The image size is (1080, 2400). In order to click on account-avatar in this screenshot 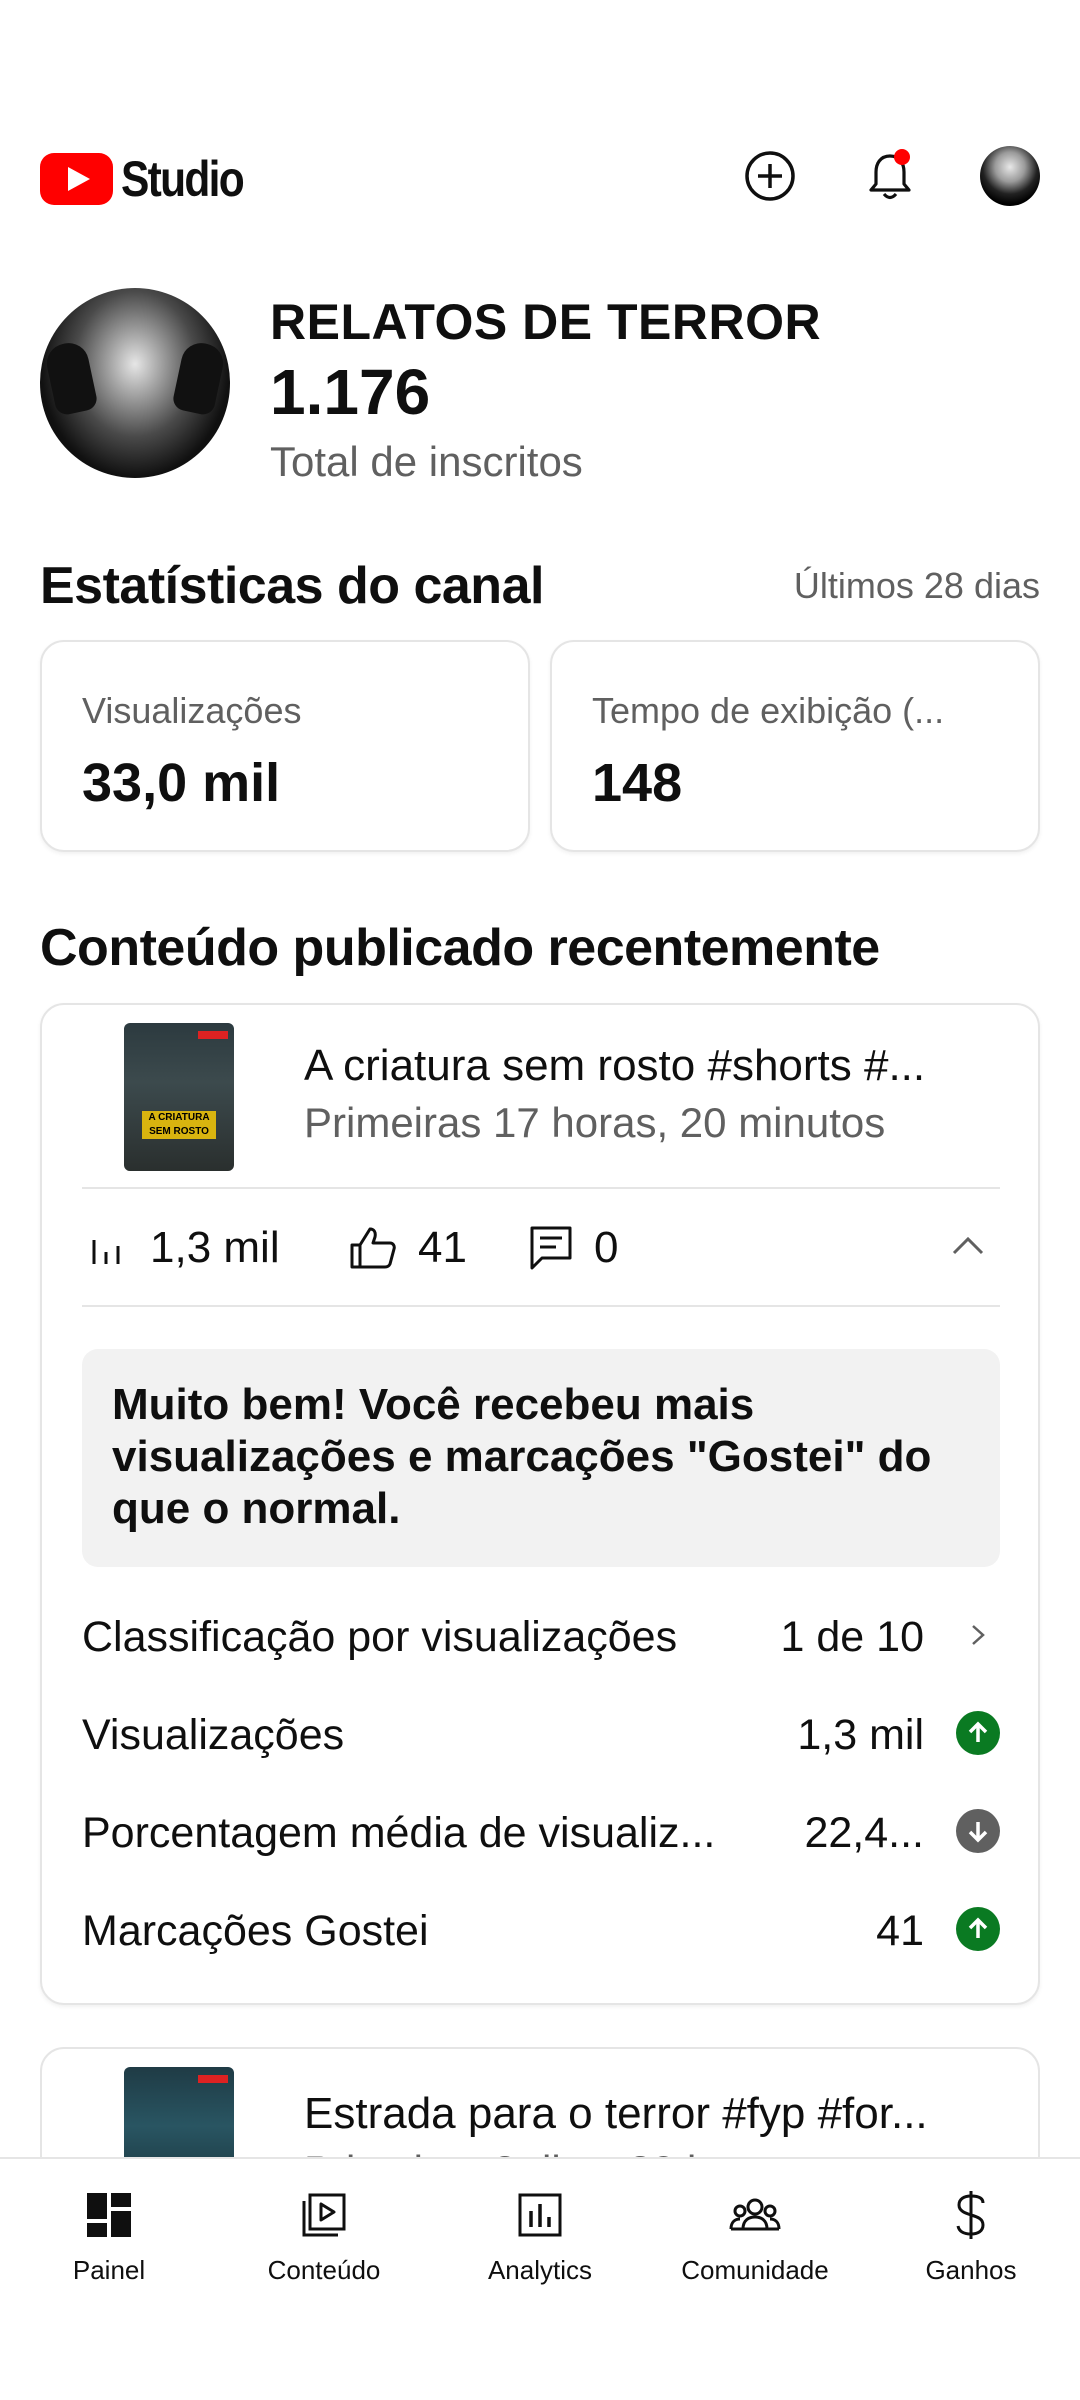, I will do `click(1010, 176)`.